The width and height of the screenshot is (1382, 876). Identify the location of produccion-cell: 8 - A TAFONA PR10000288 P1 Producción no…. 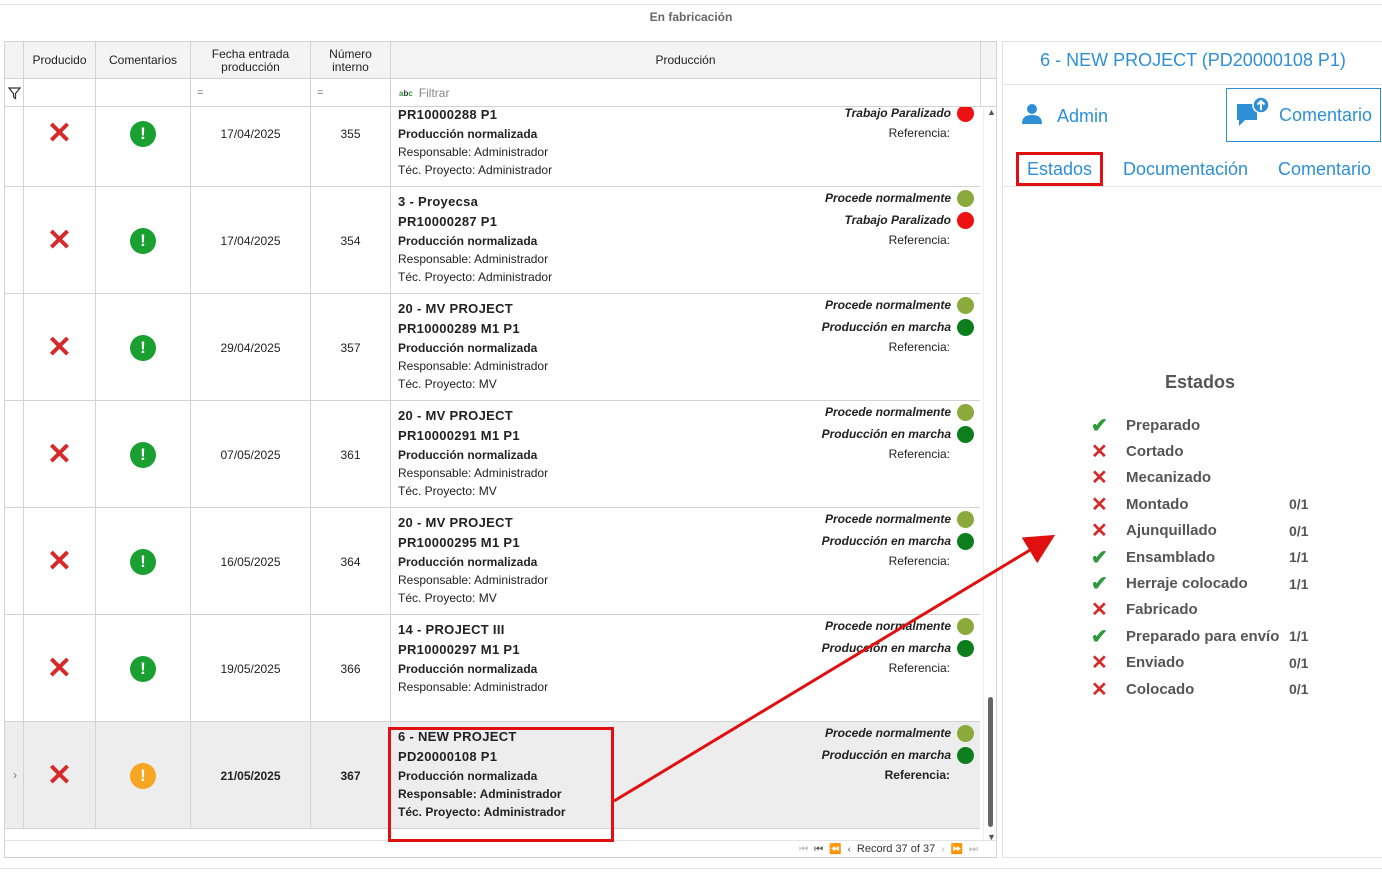
(685, 147).